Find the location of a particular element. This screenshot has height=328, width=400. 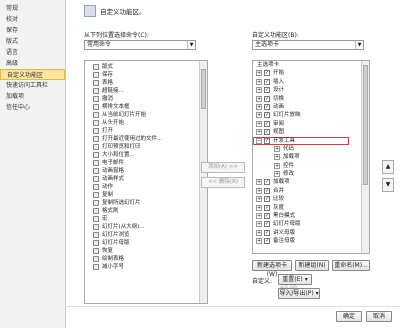

command-item: 幻灯片母版 is located at coordinates (146, 243).